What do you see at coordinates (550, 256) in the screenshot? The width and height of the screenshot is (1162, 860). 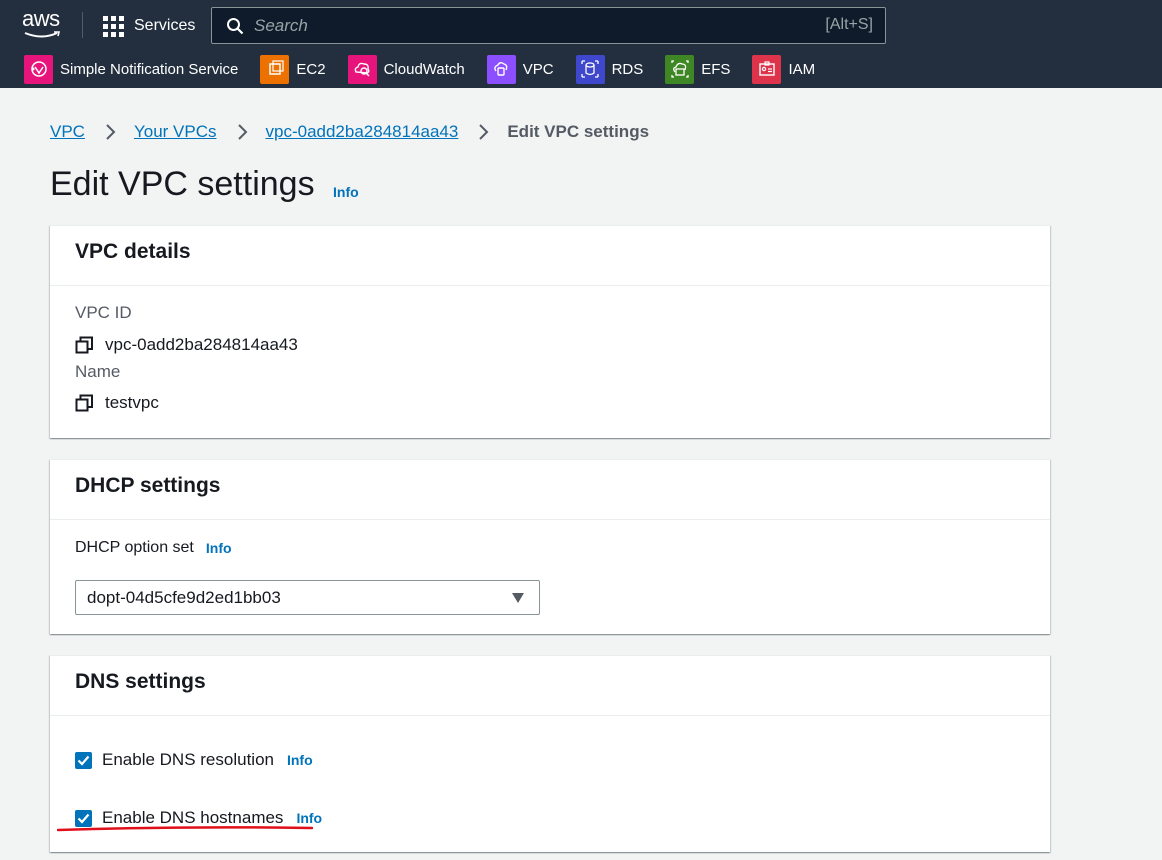 I see `panel-header: VPC details` at bounding box center [550, 256].